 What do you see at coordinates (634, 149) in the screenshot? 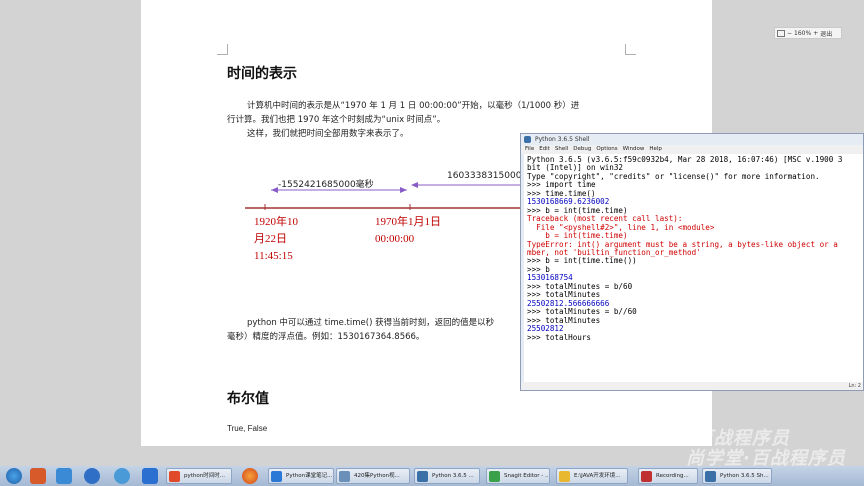
I see `menu-window: Window` at bounding box center [634, 149].